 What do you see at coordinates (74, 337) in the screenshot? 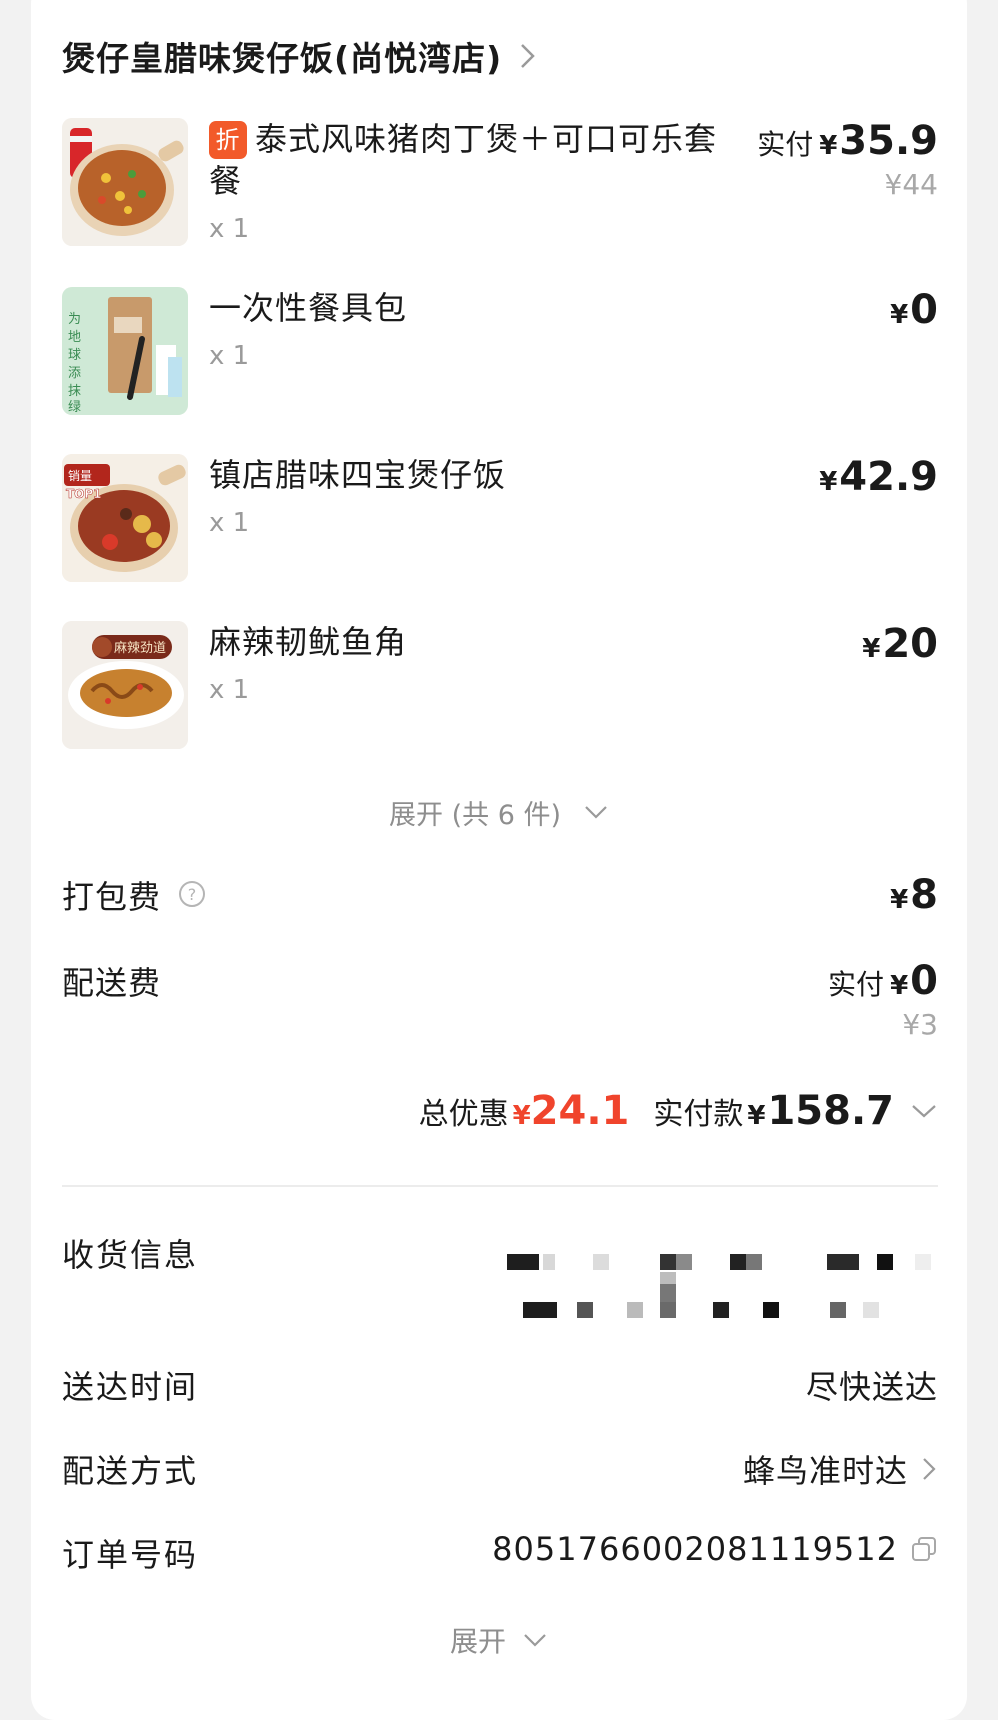
I see `svg-text: 地` at bounding box center [74, 337].